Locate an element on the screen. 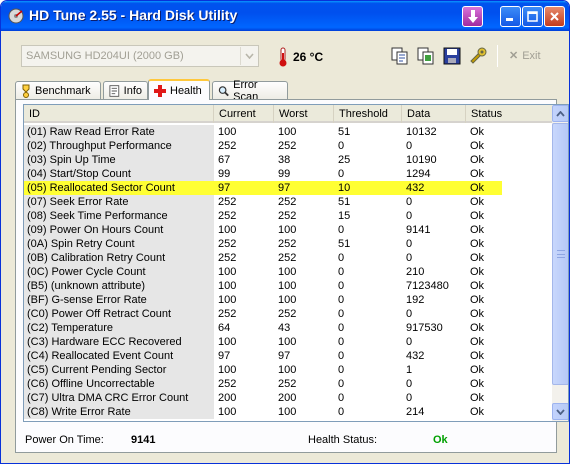 Image resolution: width=570 pixels, height=464 pixels. table-row: (0C) Power Cycle Count 100 100 0 210 Ok is located at coordinates (288, 272).